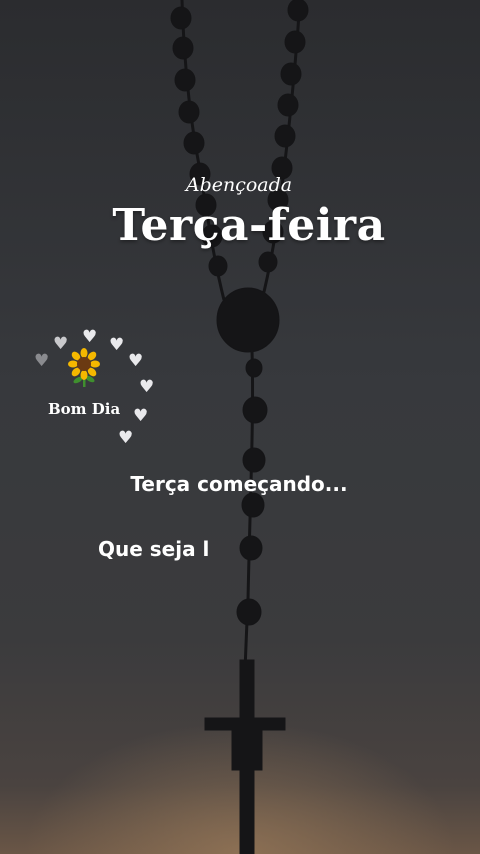 The width and height of the screenshot is (480, 854). I want to click on badge-label: Bom Dia, so click(84, 409).